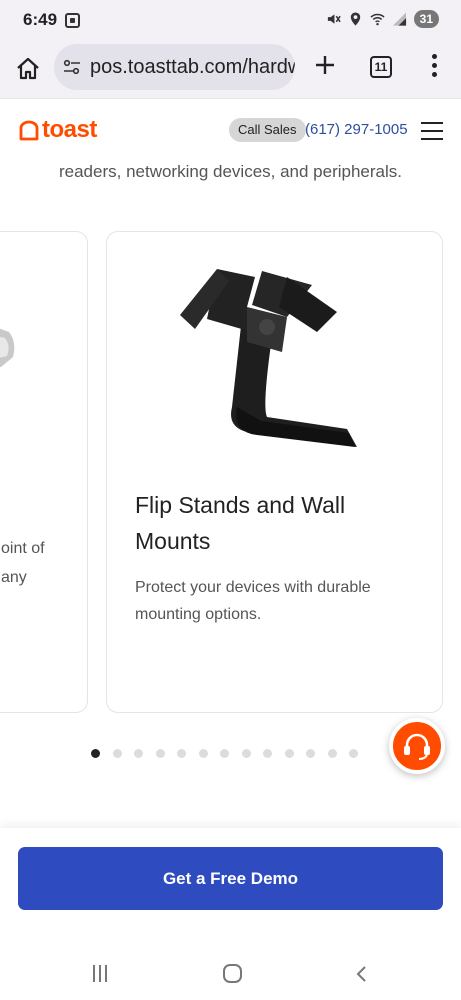 The image size is (461, 1000). I want to click on support-chat-button, so click(417, 746).